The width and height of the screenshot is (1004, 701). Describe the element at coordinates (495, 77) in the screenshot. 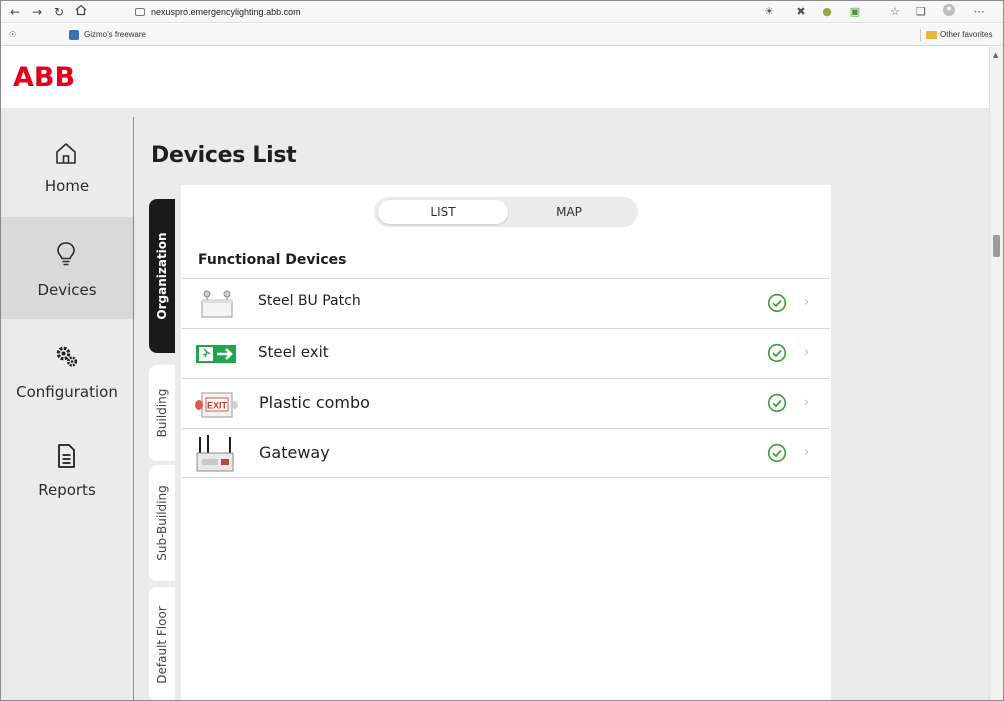

I see `app-header: ABB` at that location.